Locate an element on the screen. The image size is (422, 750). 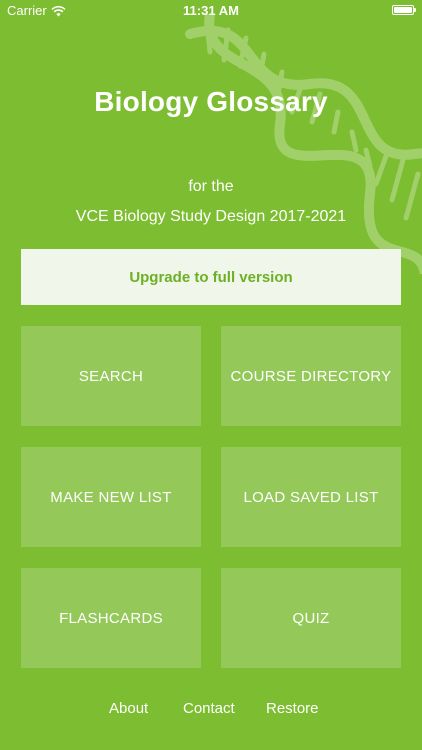
subtitle-line2: VCE Biology Study Design 2017-2021 is located at coordinates (211, 216).